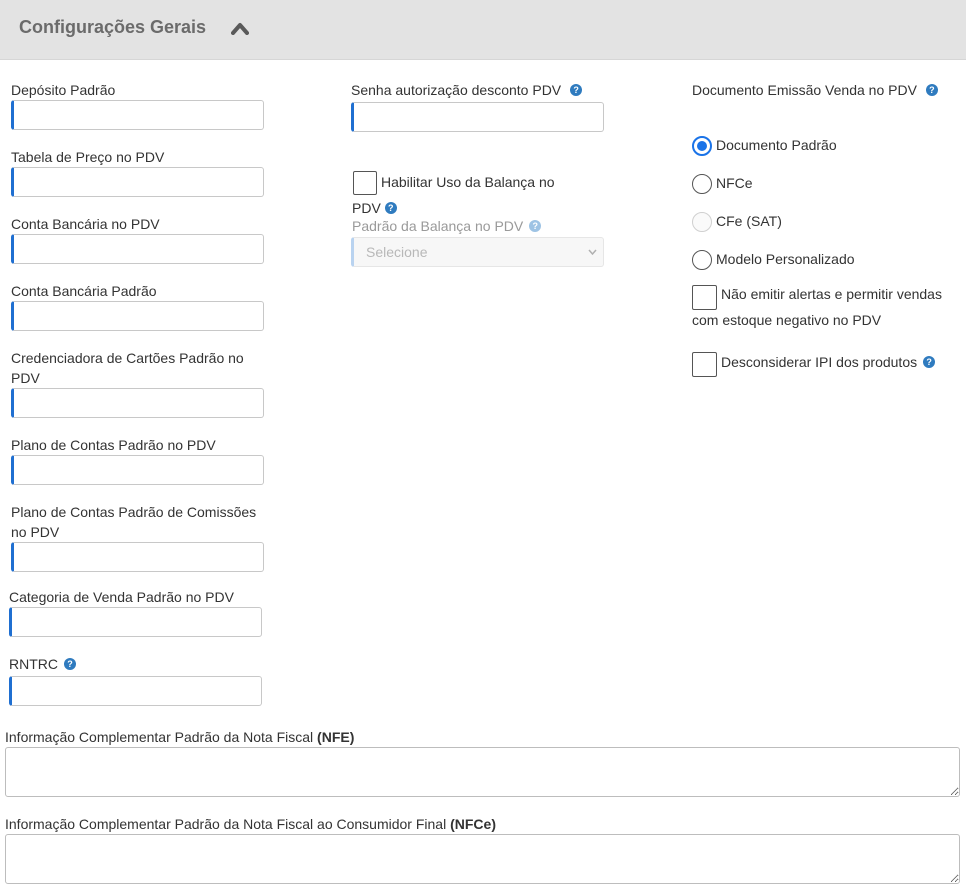 Image resolution: width=966 pixels, height=888 pixels. I want to click on plano-contas-input, so click(137, 470).